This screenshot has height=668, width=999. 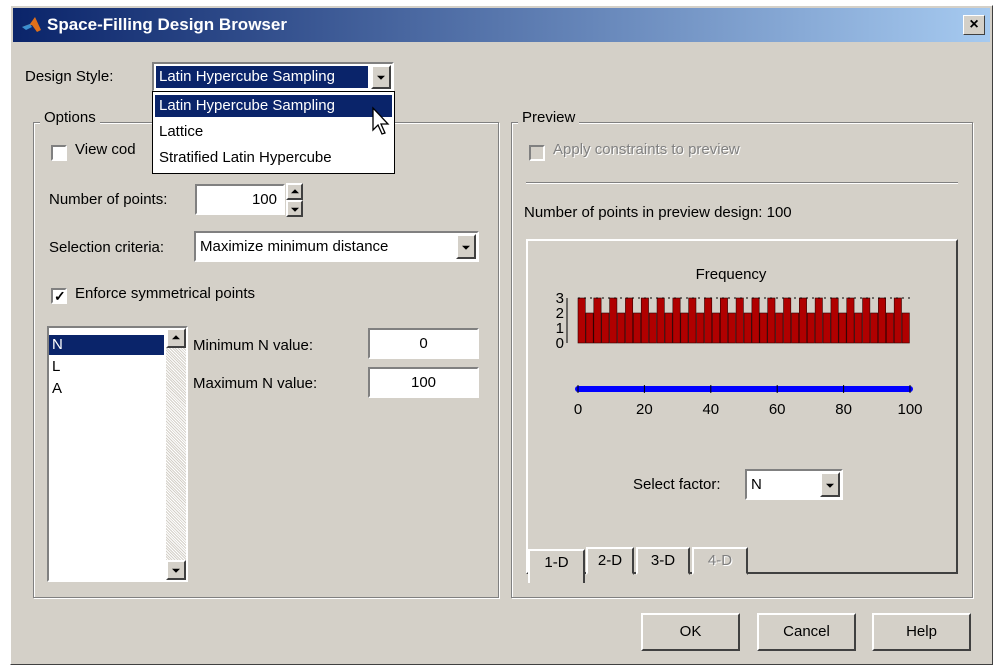 I want to click on min-value: 0, so click(x=423, y=343).